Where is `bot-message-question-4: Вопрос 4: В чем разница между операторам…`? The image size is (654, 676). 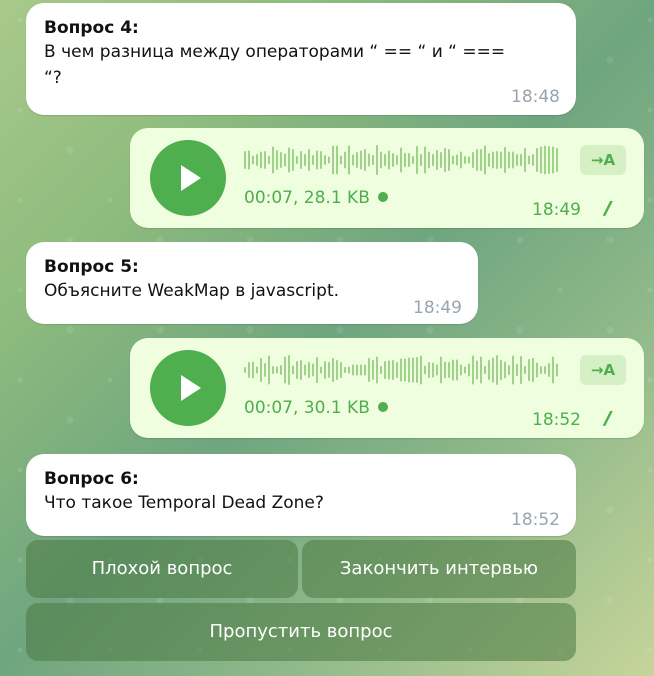
bot-message-question-4: Вопрос 4: В чем разница между операторам… is located at coordinates (301, 59).